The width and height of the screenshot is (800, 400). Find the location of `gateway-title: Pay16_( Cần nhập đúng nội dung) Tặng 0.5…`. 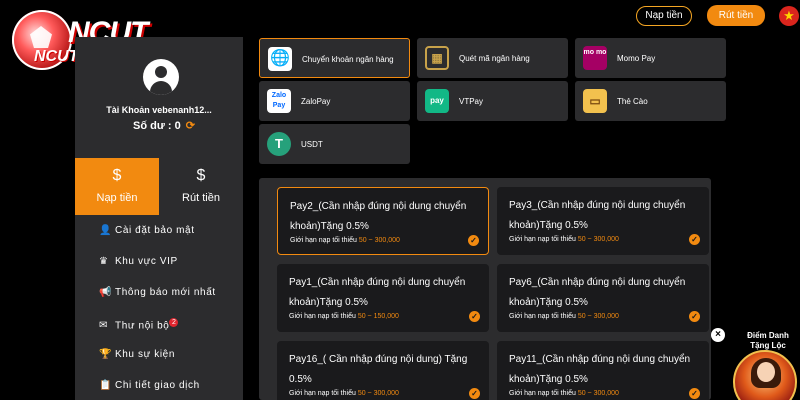

gateway-title: Pay16_( Cần nhập đúng nội dung) Tặng 0.5… is located at coordinates (378, 369).